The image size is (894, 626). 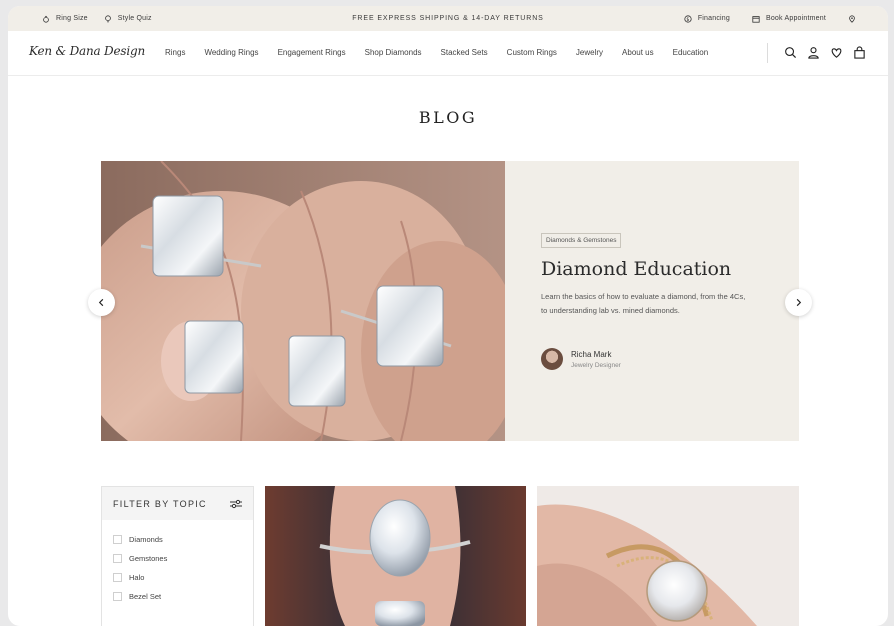 What do you see at coordinates (836, 52) in the screenshot?
I see `heart-icon` at bounding box center [836, 52].